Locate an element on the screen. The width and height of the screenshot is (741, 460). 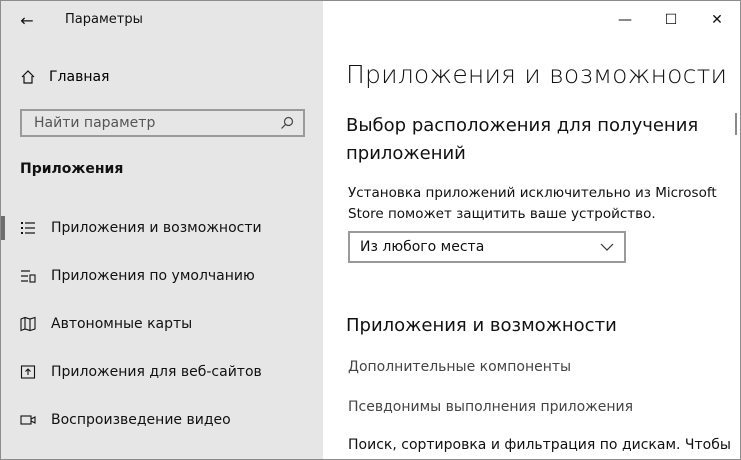
home-icon is located at coordinates (28, 77).